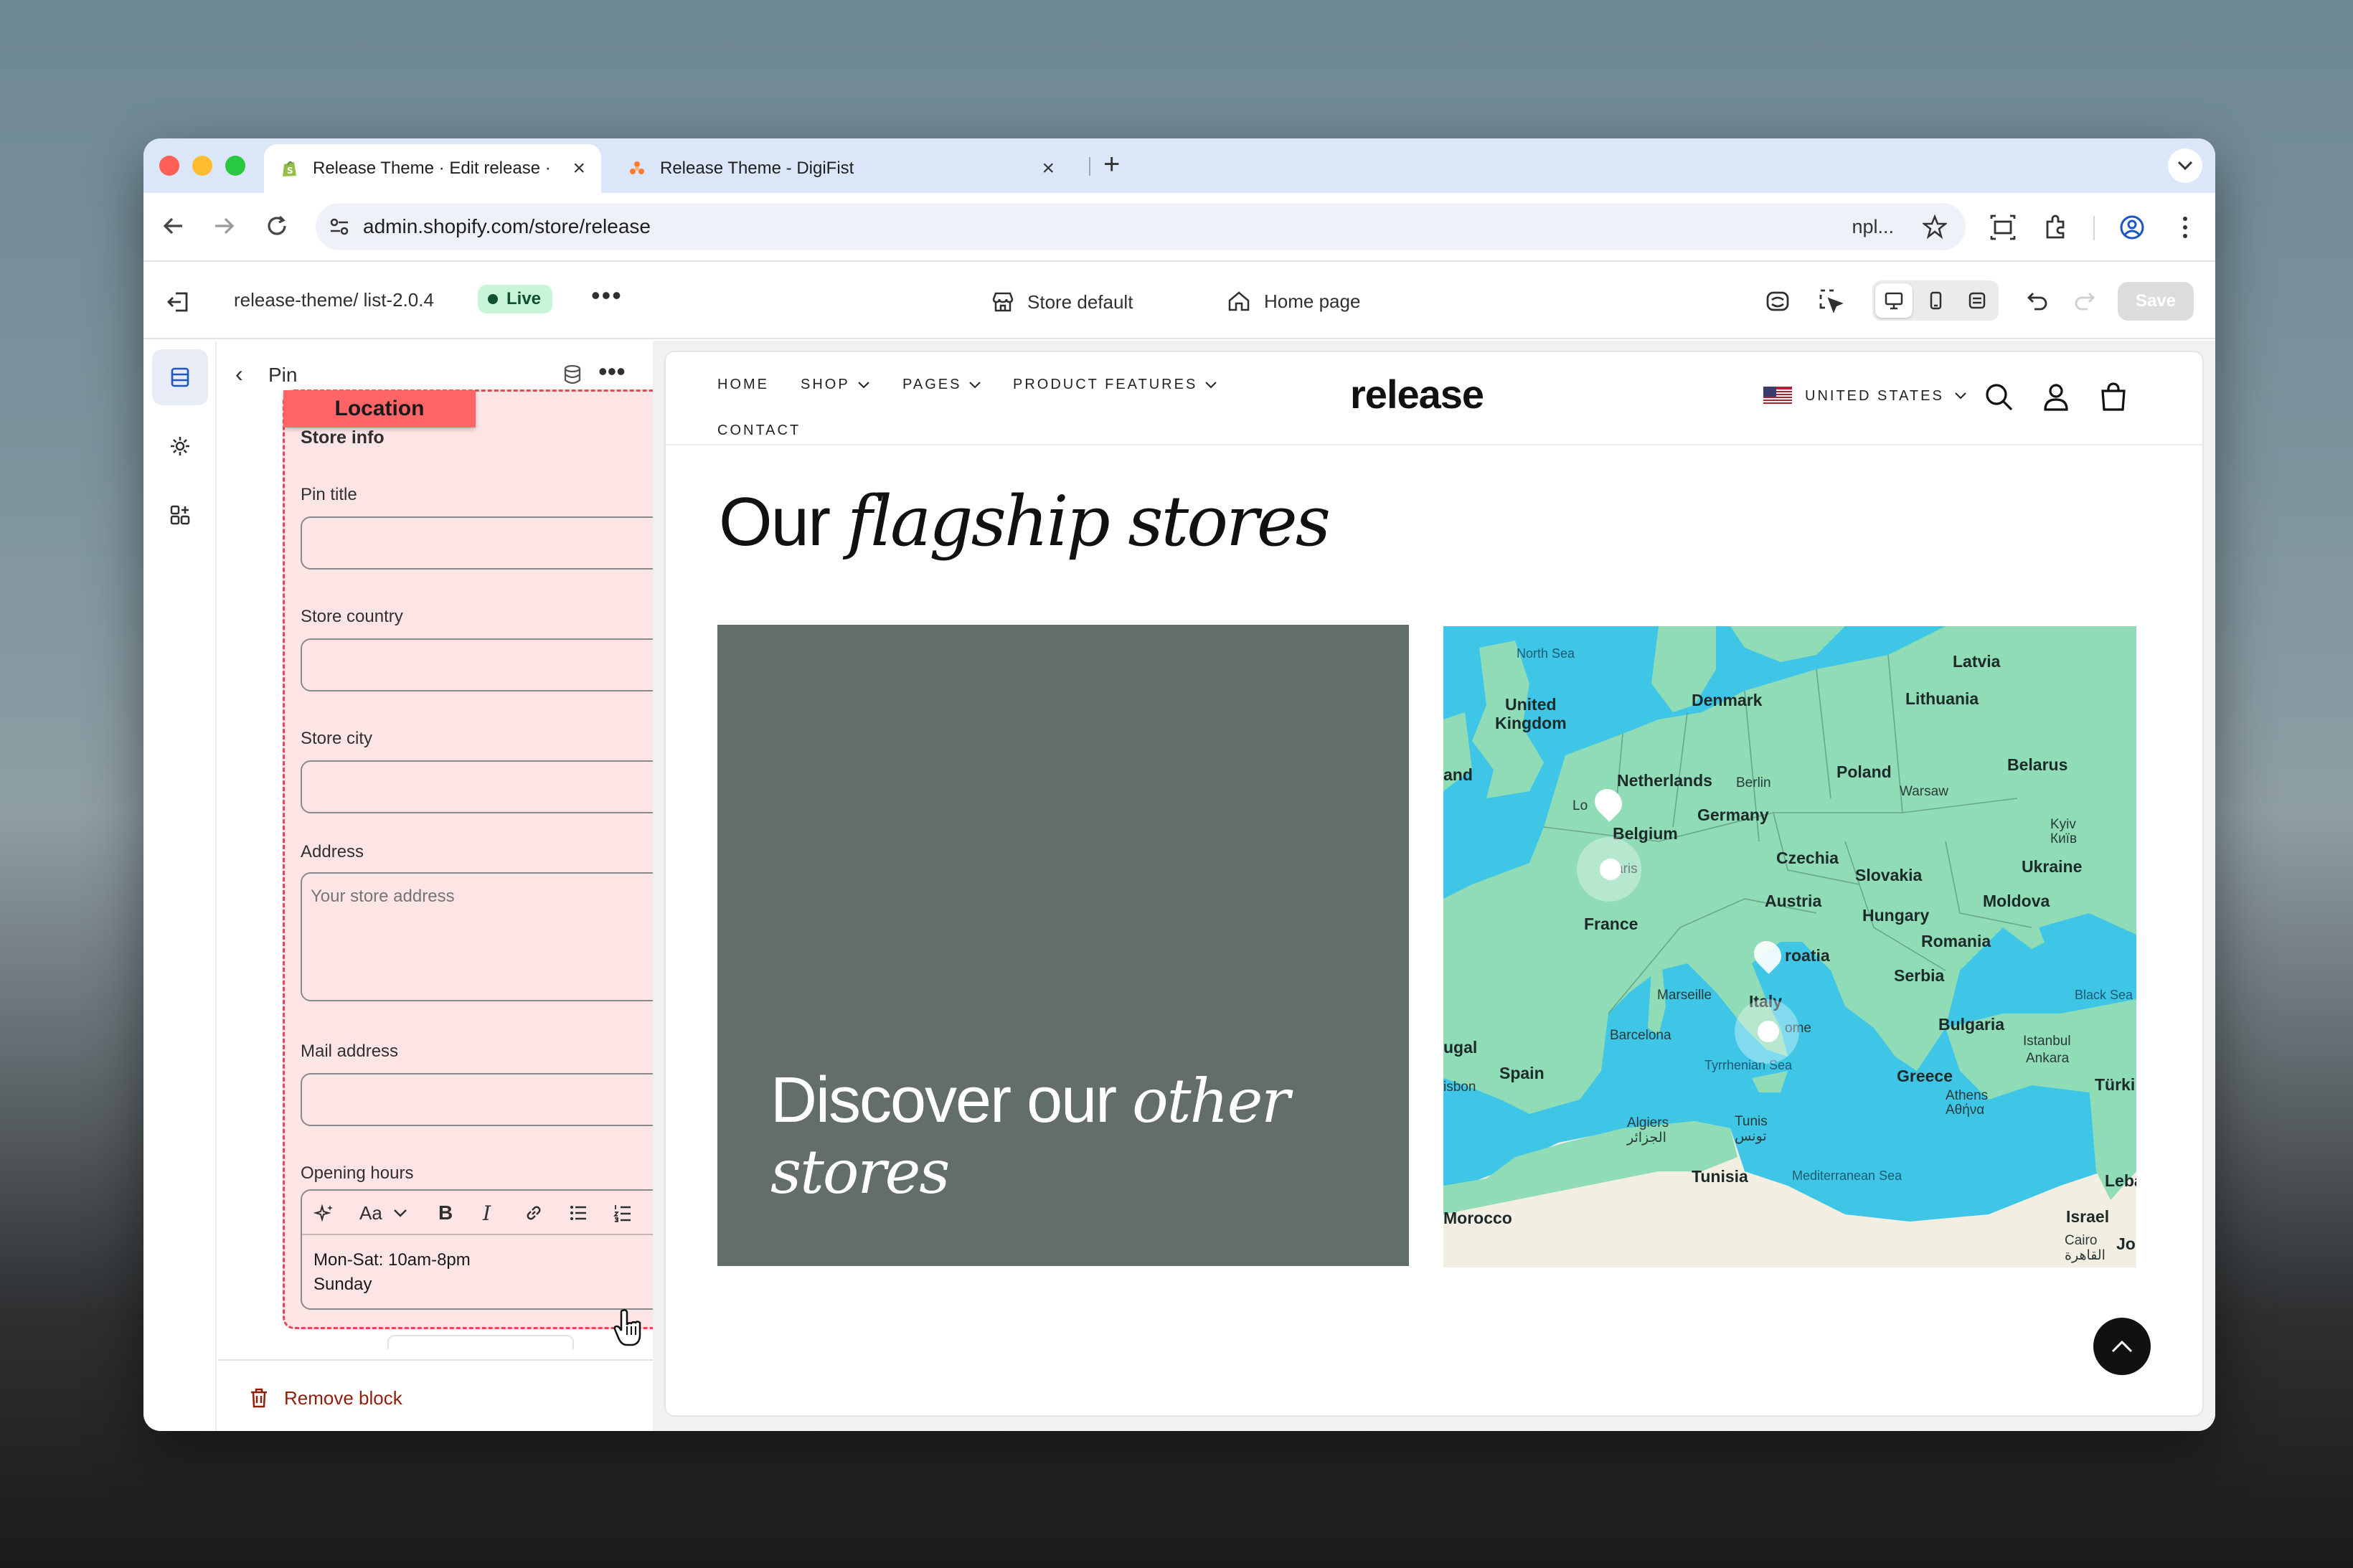 This screenshot has height=1568, width=2353. Describe the element at coordinates (2084, 301) in the screenshot. I see `redo-button` at that location.